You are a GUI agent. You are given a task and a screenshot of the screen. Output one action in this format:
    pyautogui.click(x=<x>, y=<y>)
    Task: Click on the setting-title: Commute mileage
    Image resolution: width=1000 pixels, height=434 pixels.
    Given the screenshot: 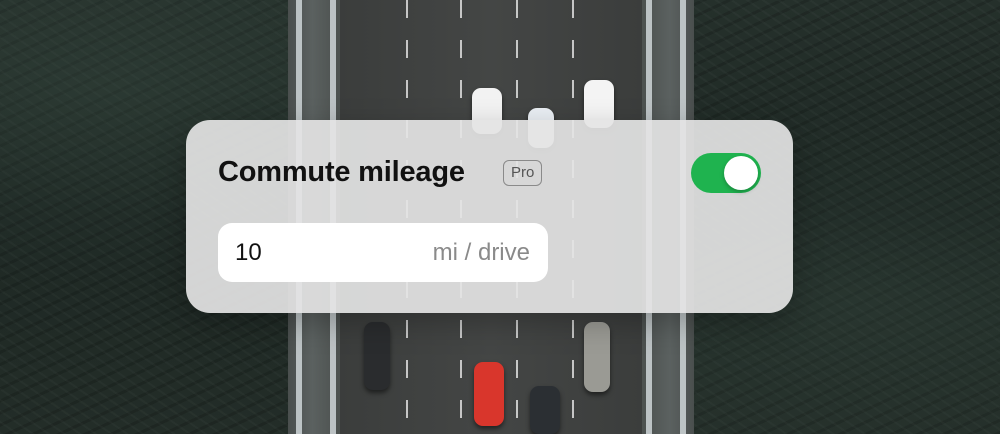 What is the action you would take?
    pyautogui.click(x=341, y=172)
    